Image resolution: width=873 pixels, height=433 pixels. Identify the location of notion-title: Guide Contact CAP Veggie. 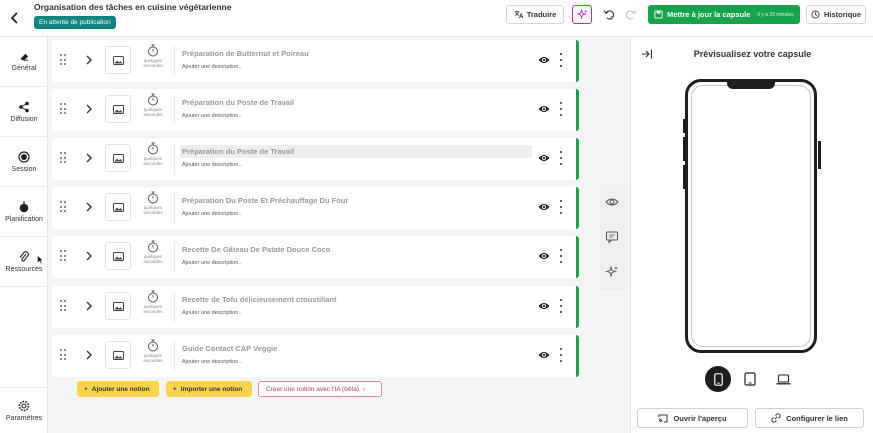
(356, 348).